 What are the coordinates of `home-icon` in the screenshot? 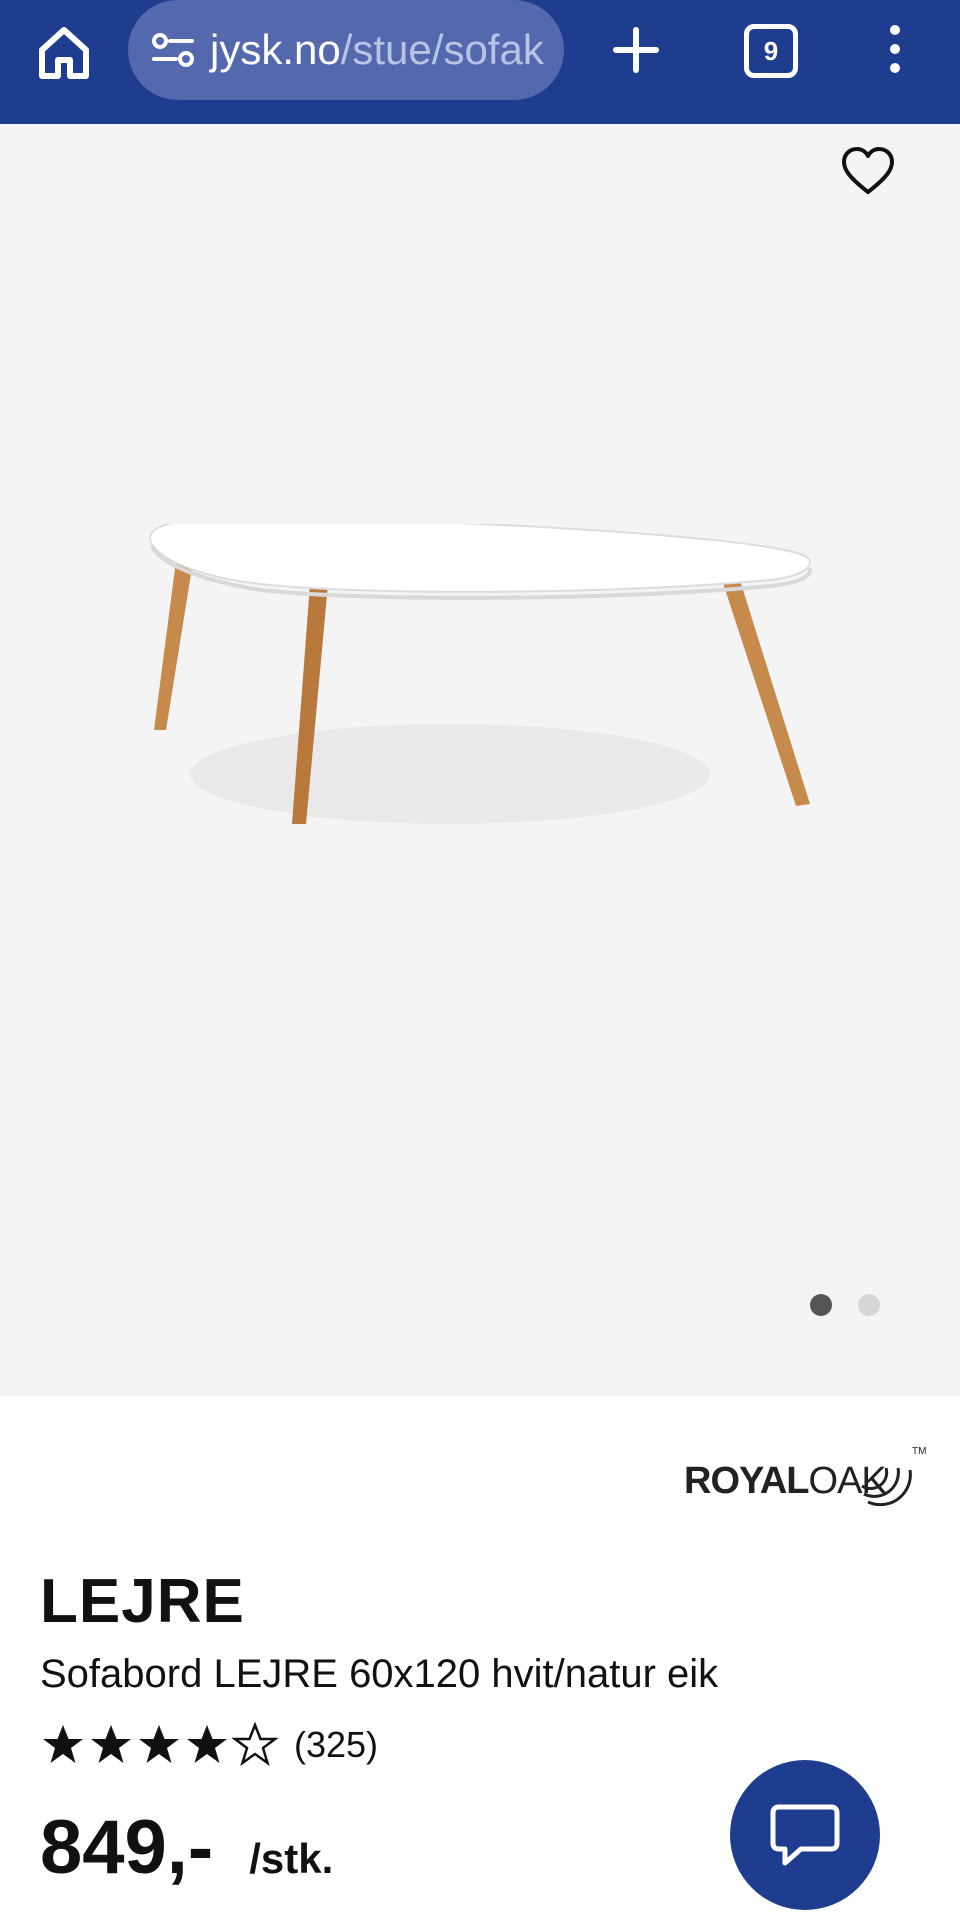 It's located at (64, 53).